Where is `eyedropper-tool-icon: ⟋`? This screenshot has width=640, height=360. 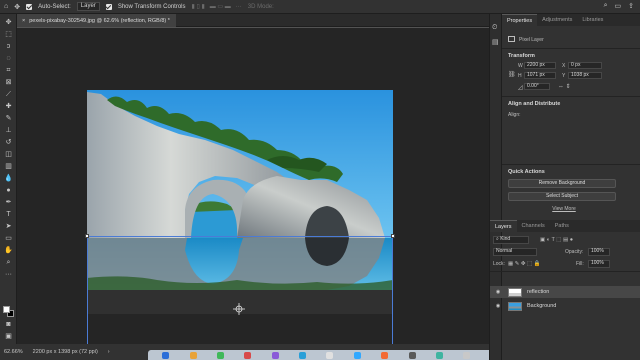
eyedropper-tool-icon: ⟋ is located at coordinates (8, 94).